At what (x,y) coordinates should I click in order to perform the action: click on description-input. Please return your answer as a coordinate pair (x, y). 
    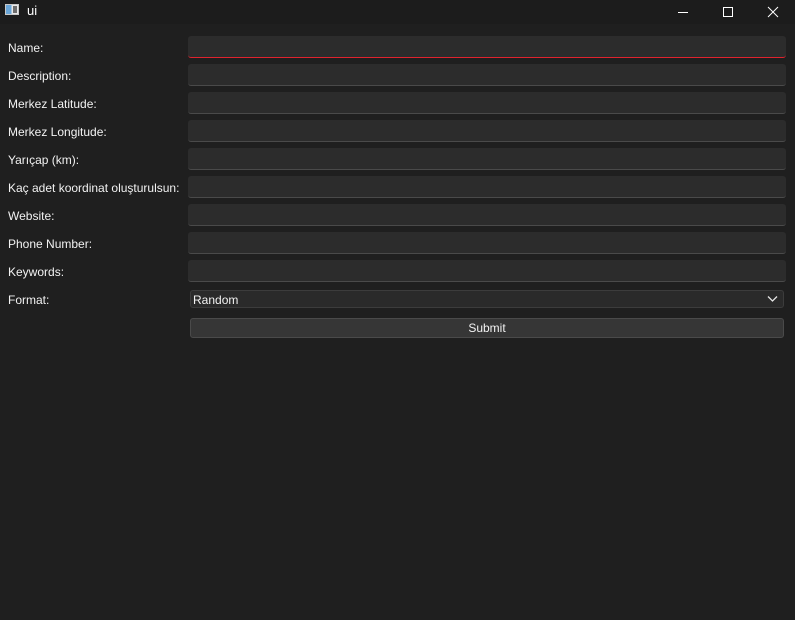
    Looking at the image, I should click on (487, 75).